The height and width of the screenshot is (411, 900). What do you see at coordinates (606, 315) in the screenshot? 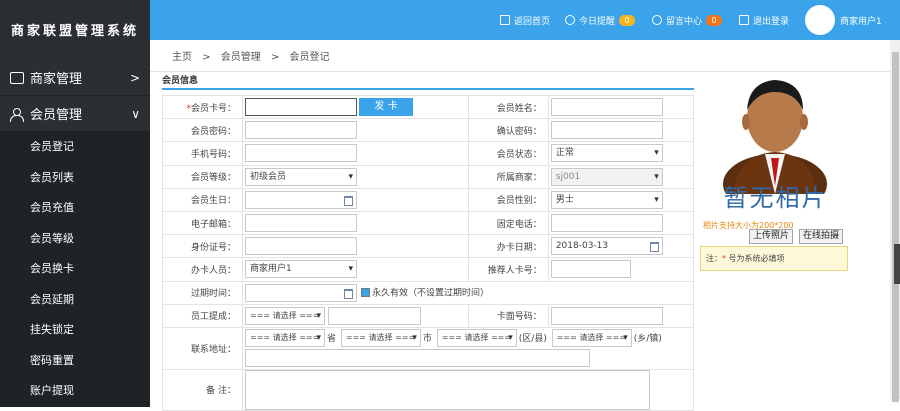
I see `card-face-input` at bounding box center [606, 315].